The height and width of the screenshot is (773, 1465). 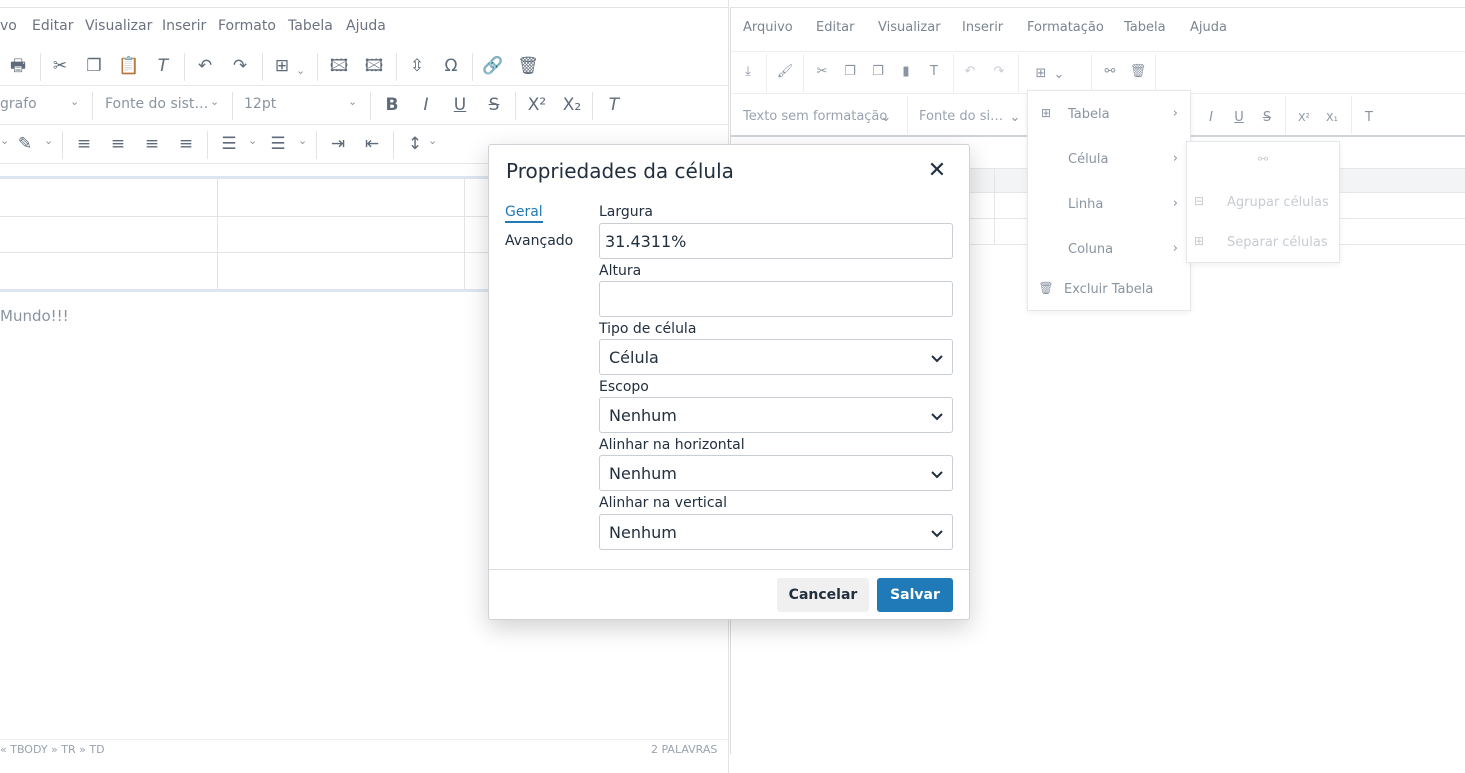 What do you see at coordinates (776, 532) in the screenshot?
I see `v-align-select: Nenhum` at bounding box center [776, 532].